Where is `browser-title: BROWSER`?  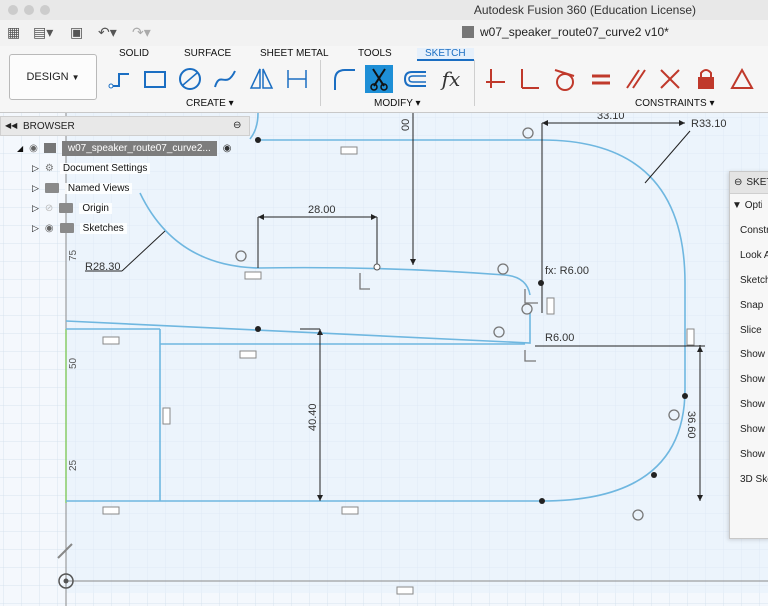
browser-title: BROWSER is located at coordinates (49, 126).